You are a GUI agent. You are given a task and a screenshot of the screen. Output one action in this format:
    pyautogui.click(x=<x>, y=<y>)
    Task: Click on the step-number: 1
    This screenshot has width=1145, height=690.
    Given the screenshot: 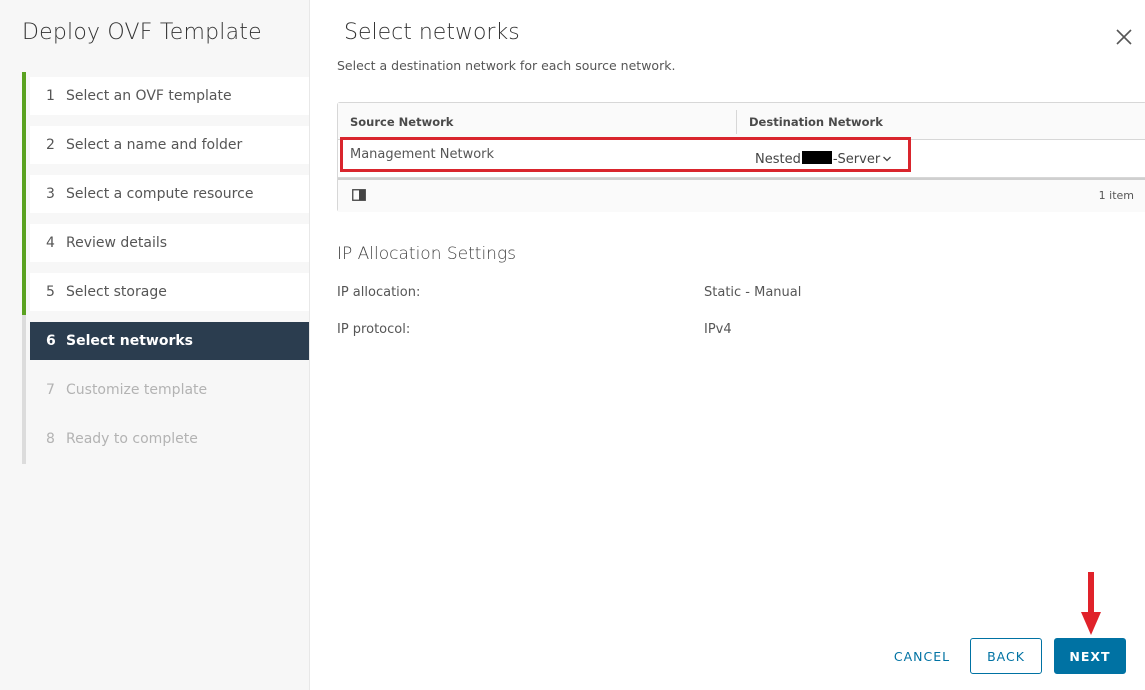 What is the action you would take?
    pyautogui.click(x=50, y=96)
    